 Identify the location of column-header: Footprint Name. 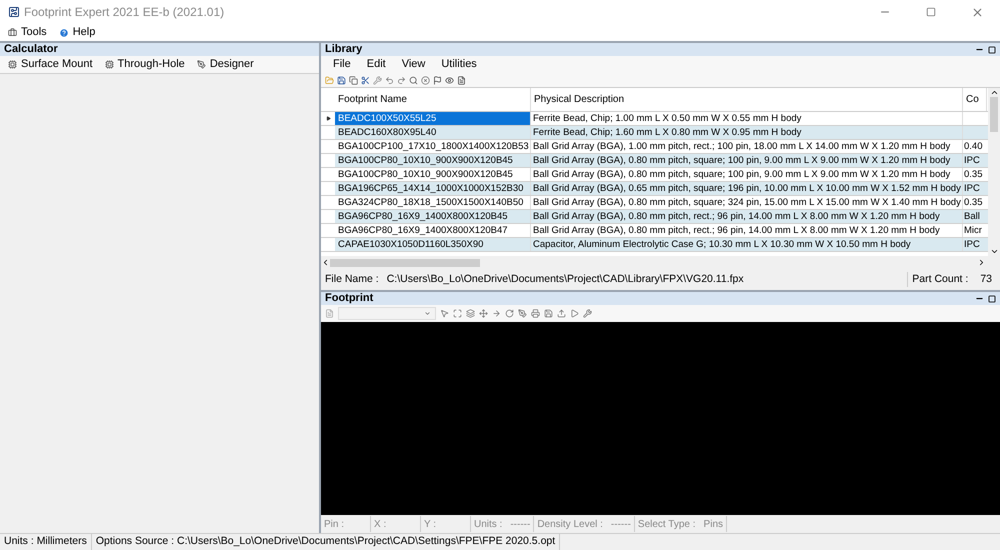
(433, 99).